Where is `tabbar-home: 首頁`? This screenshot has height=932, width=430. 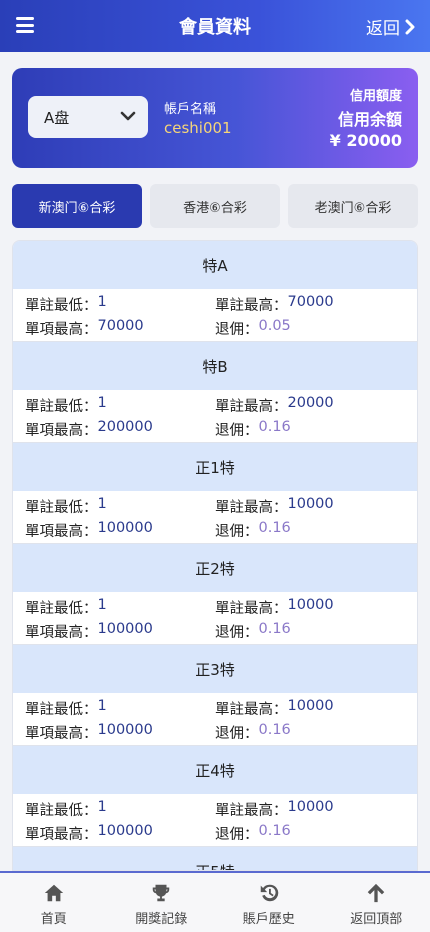 tabbar-home: 首頁 is located at coordinates (54, 902).